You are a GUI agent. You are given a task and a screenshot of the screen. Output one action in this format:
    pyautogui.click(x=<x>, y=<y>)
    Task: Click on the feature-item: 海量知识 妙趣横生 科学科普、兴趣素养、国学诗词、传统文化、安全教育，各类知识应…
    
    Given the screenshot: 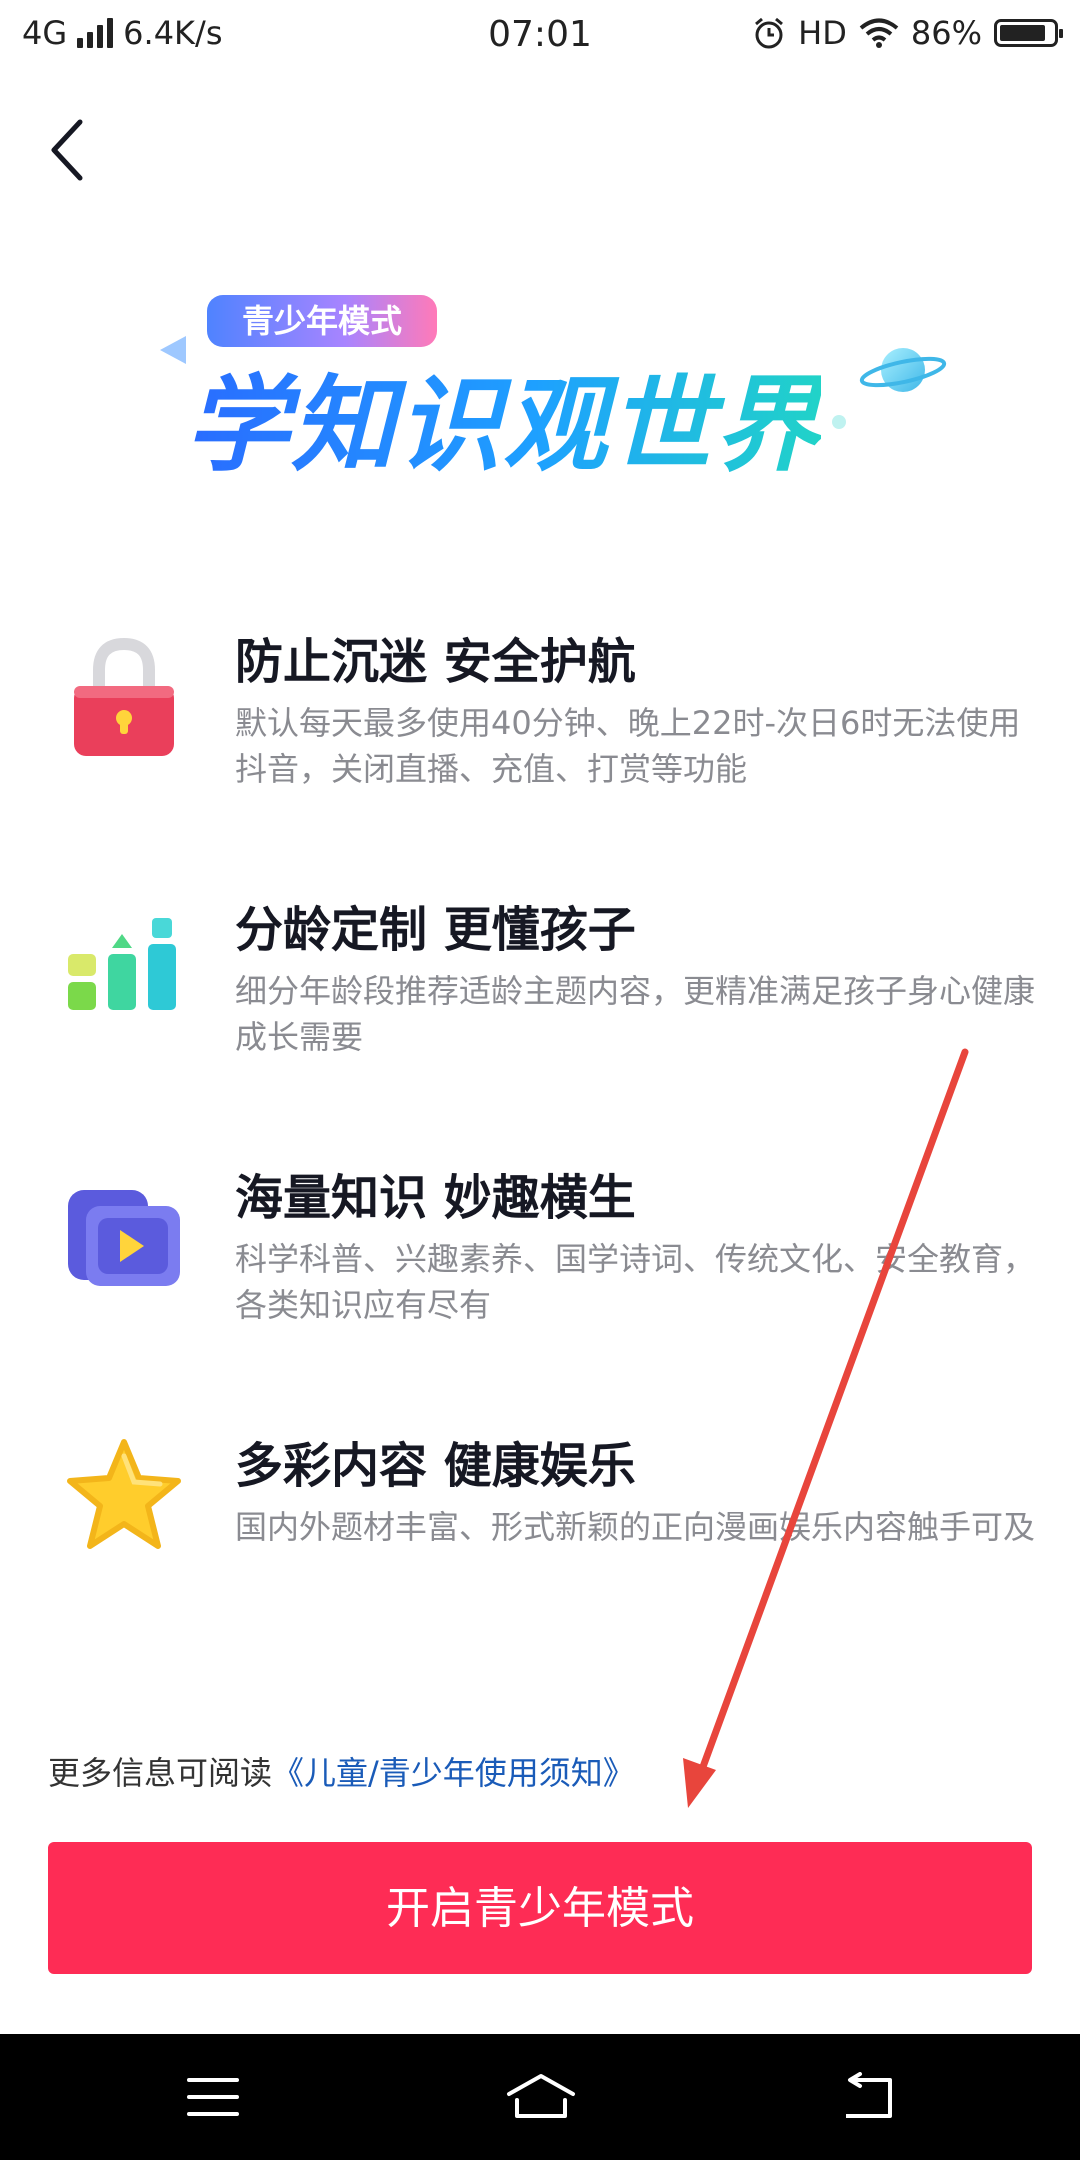 What is the action you would take?
    pyautogui.click(x=540, y=1276)
    